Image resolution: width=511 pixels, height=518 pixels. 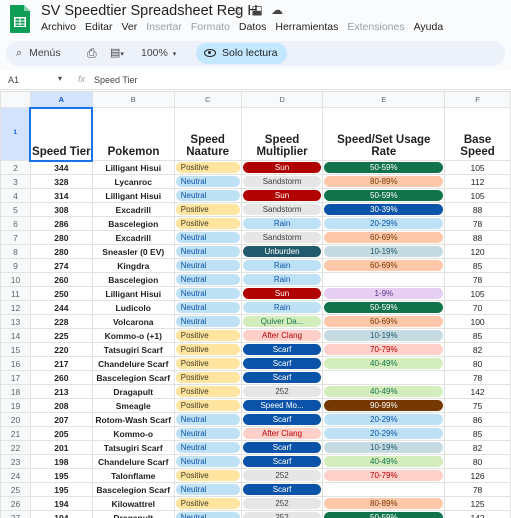 What do you see at coordinates (15, 251) in the screenshot?
I see `row-header: 8` at bounding box center [15, 251].